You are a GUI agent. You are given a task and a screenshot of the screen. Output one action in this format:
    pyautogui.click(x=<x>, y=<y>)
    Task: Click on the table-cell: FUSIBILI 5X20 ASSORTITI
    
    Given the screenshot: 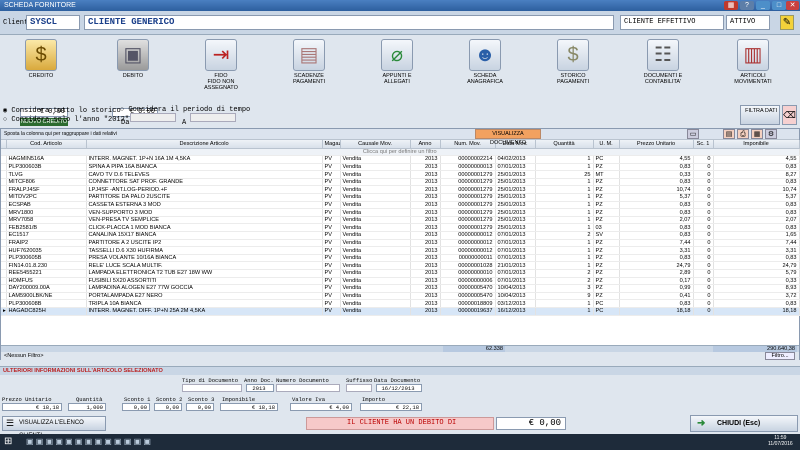 What is the action you would take?
    pyautogui.click(x=204, y=281)
    